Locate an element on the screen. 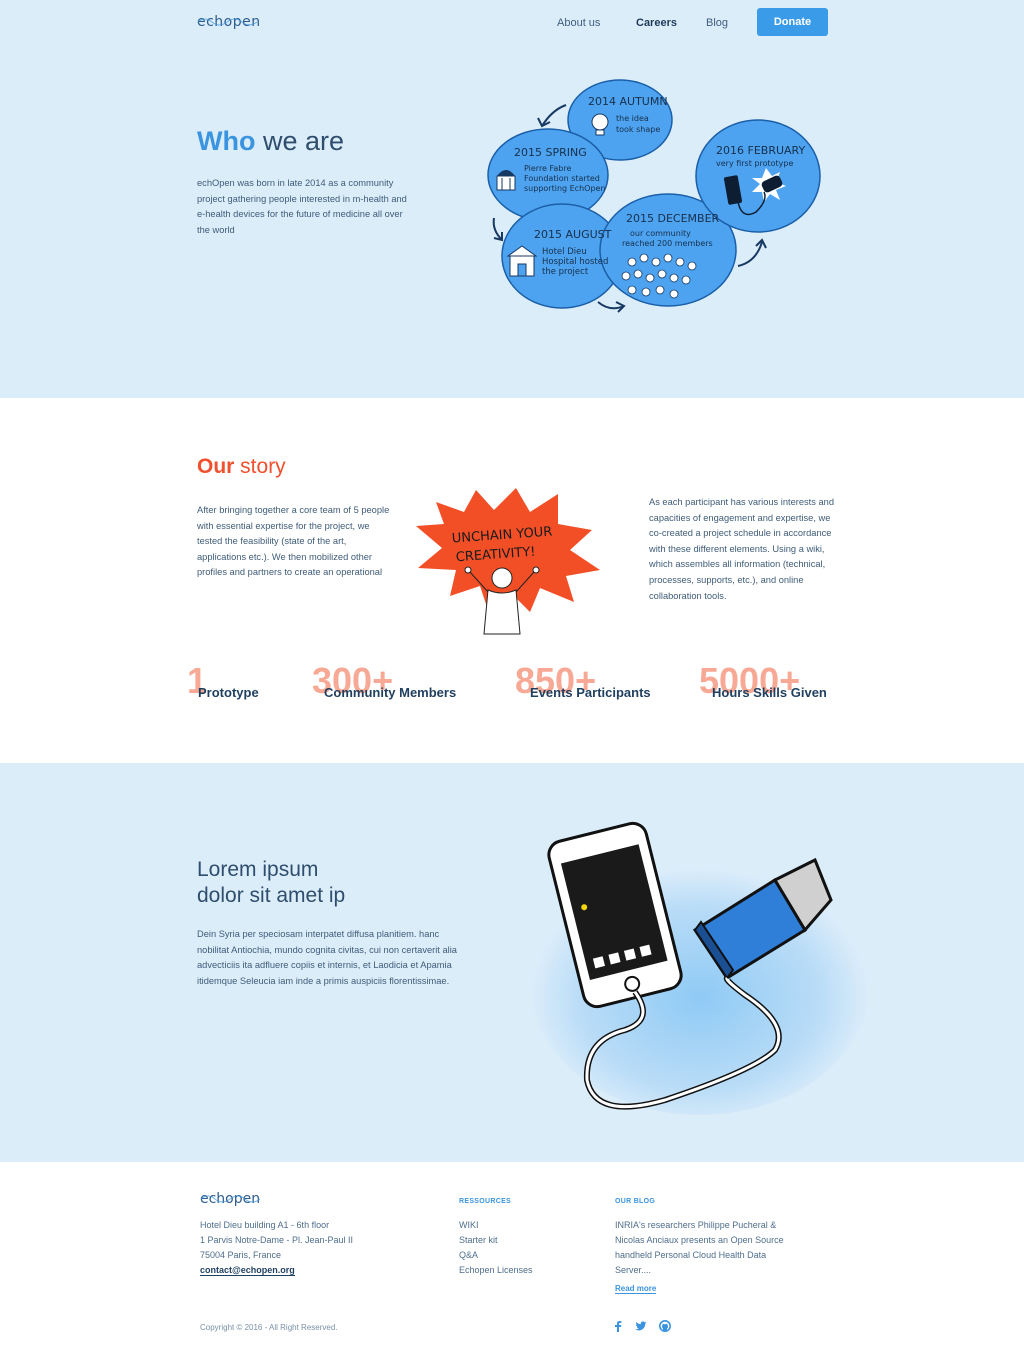  footer-logo: echopen is located at coordinates (231, 1201).